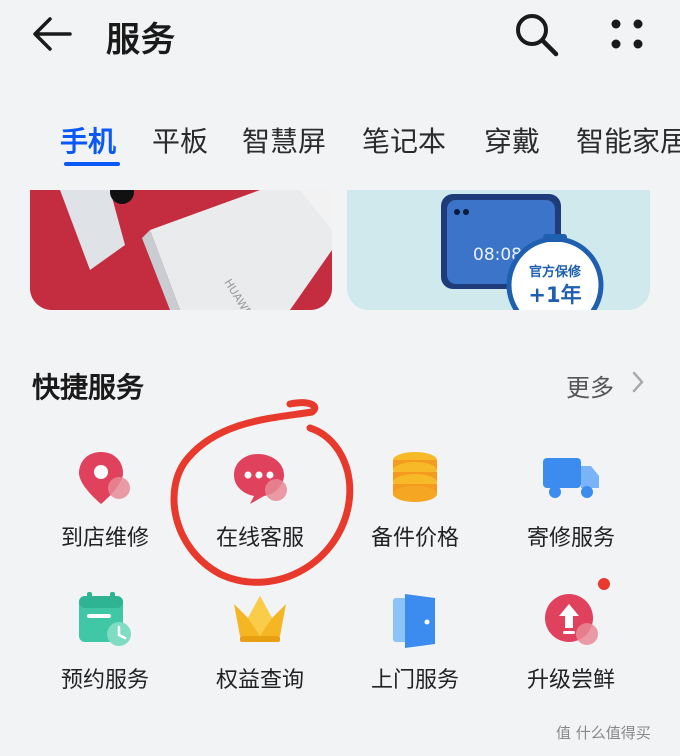 The height and width of the screenshot is (756, 680). What do you see at coordinates (53, 34) in the screenshot?
I see `back-arrow-icon` at bounding box center [53, 34].